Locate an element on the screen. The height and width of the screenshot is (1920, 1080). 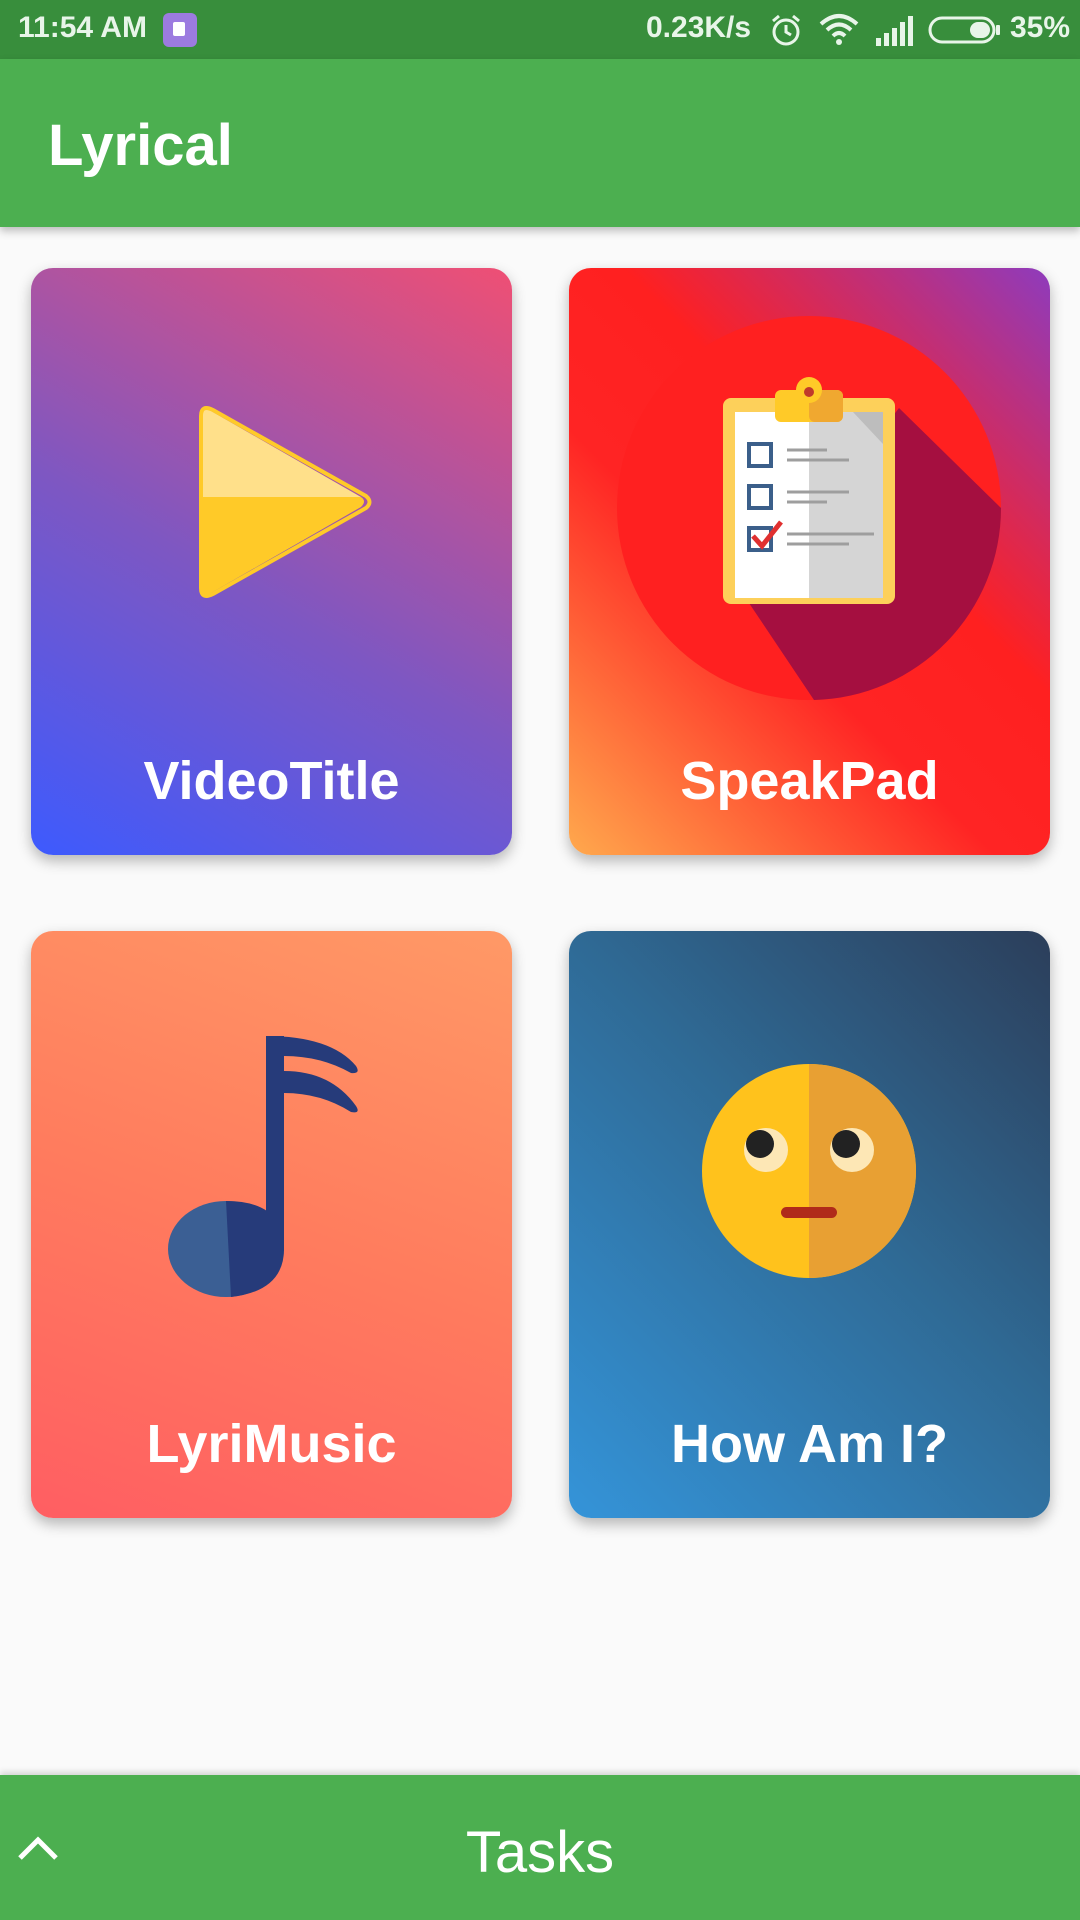
how-am-i-card: How Am I? is located at coordinates (809, 1224).